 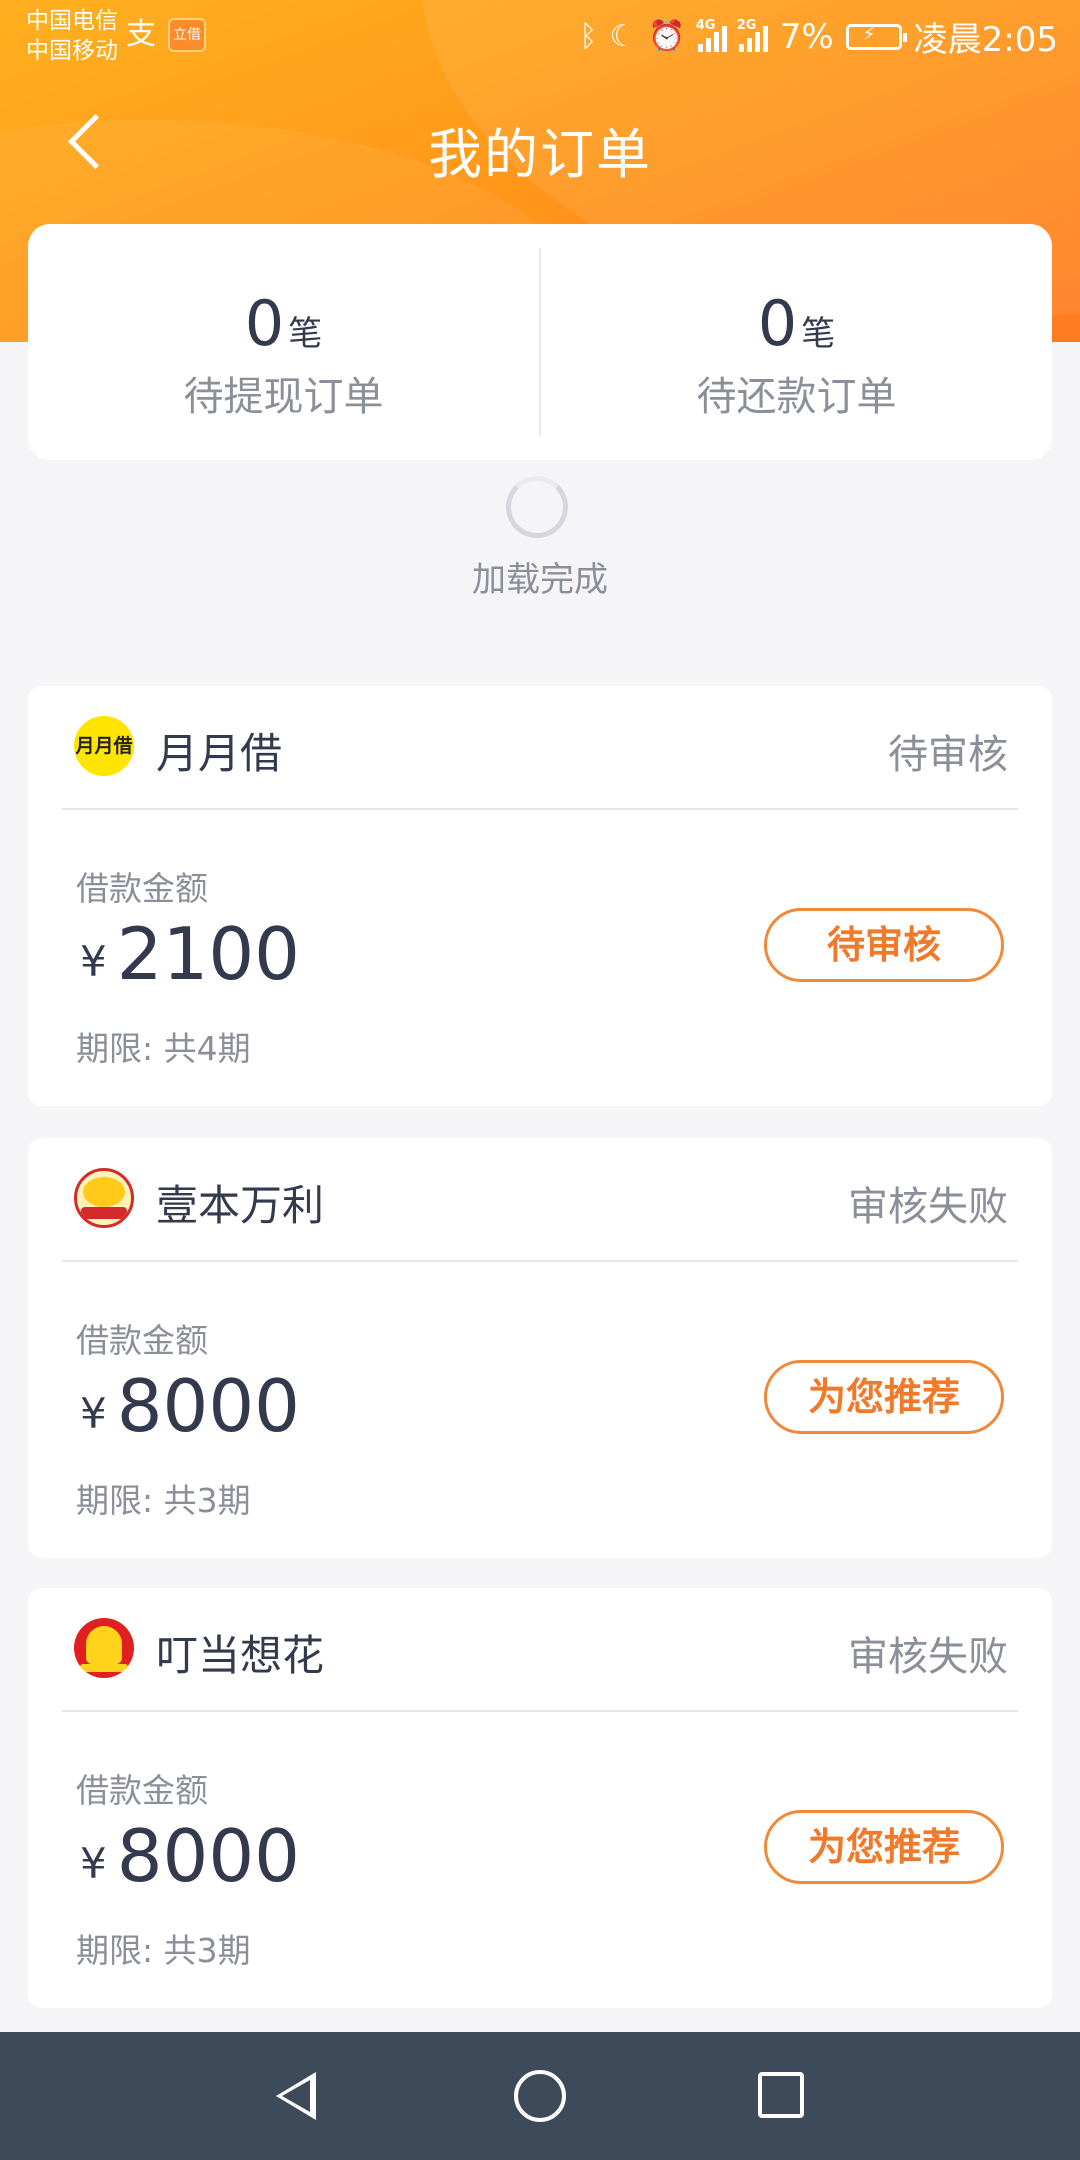 I want to click on alipay-icon: 支, so click(x=141, y=34).